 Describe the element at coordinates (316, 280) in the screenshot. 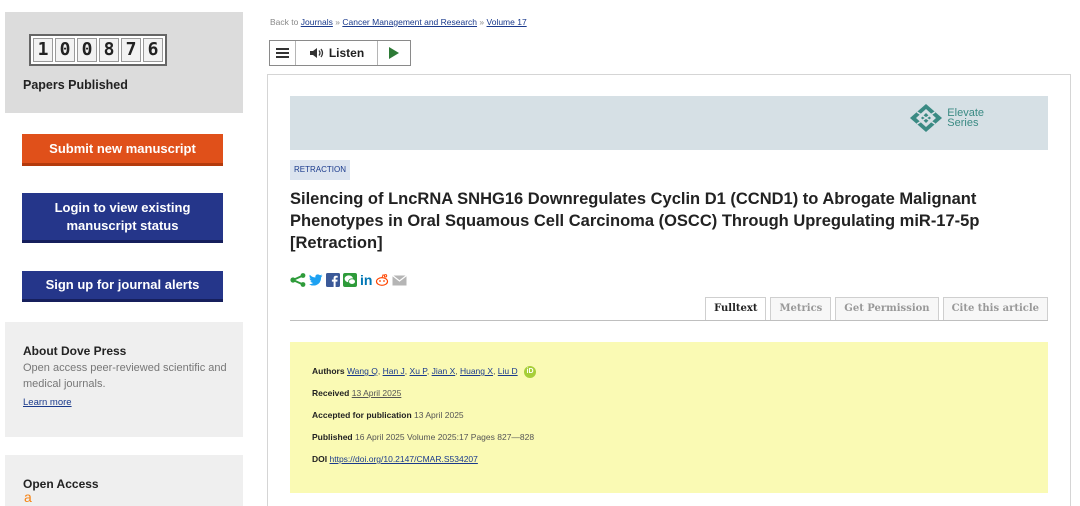

I see `twitter-icon` at that location.